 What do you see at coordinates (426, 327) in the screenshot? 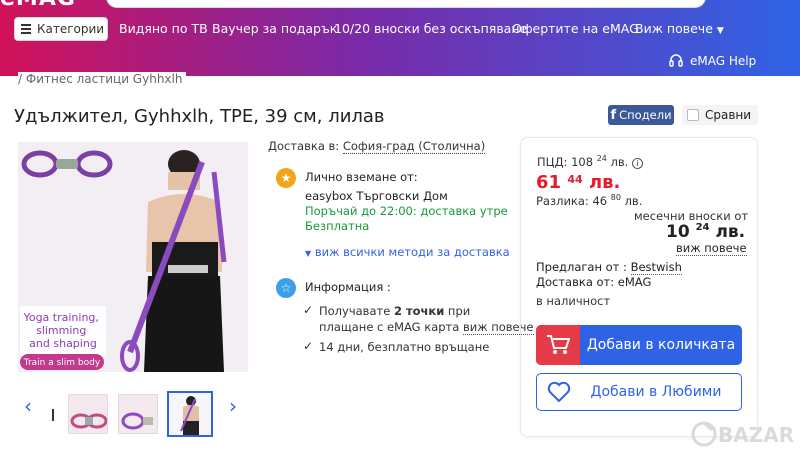
I see `info-card-line: плащане с eMAG карта виж повече` at bounding box center [426, 327].